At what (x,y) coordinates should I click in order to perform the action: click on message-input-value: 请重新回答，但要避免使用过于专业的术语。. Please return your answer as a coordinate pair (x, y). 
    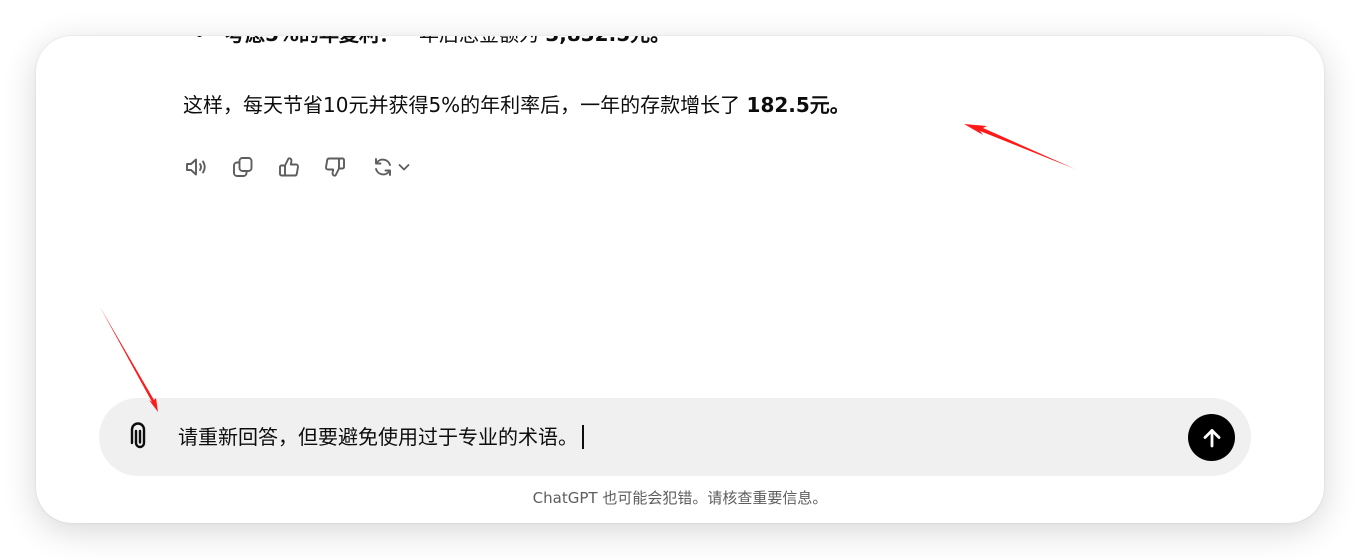
    Looking at the image, I should click on (378, 437).